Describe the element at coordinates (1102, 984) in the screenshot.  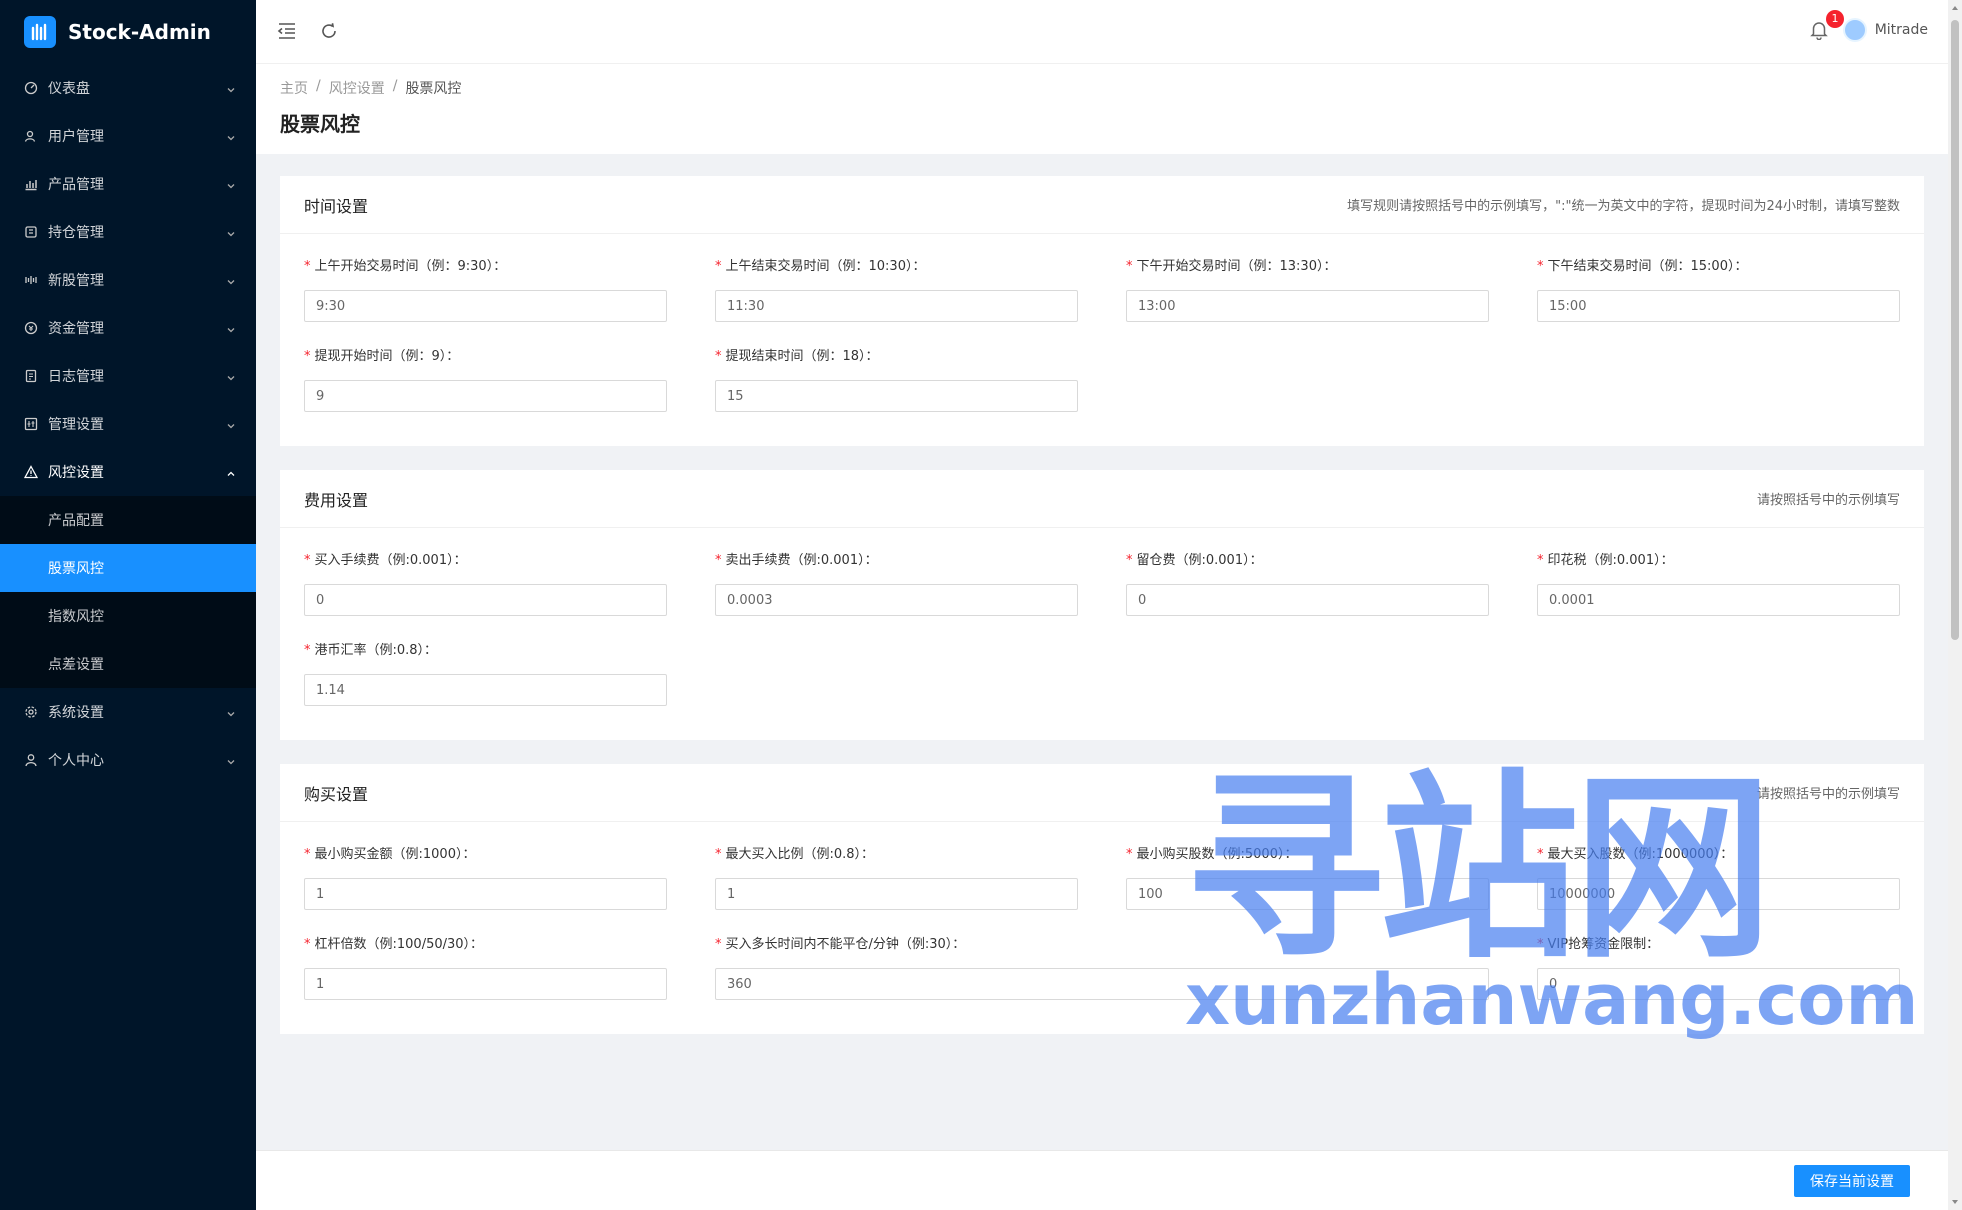
I see `no-close-minutes-input` at that location.